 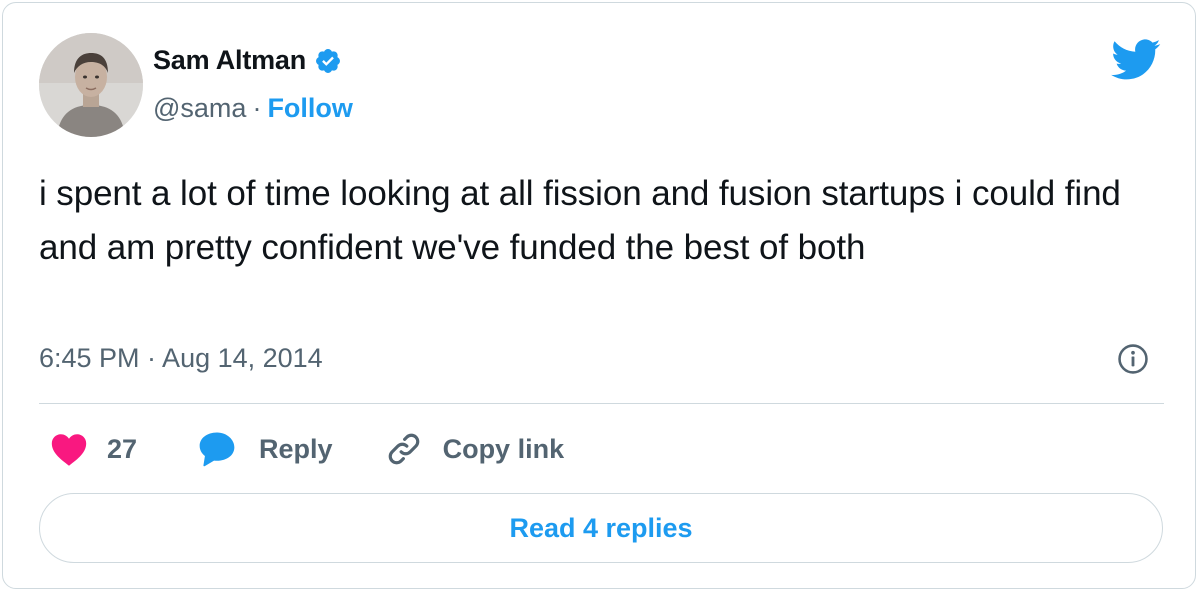 I want to click on divider, so click(x=601, y=403).